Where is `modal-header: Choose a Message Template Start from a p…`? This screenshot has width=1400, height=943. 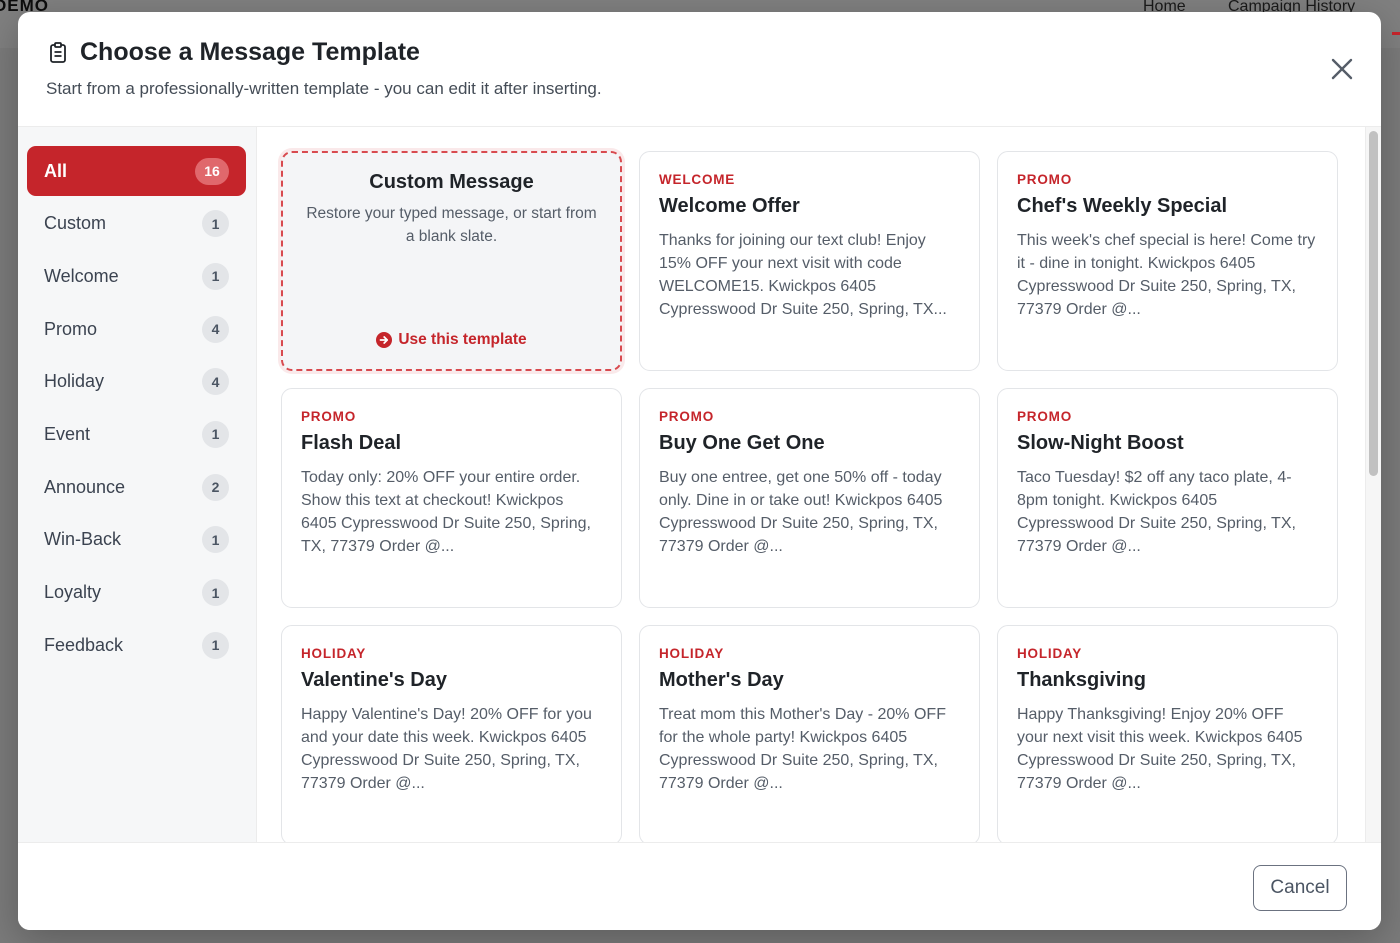
modal-header: Choose a Message Template Start from a p… is located at coordinates (699, 69).